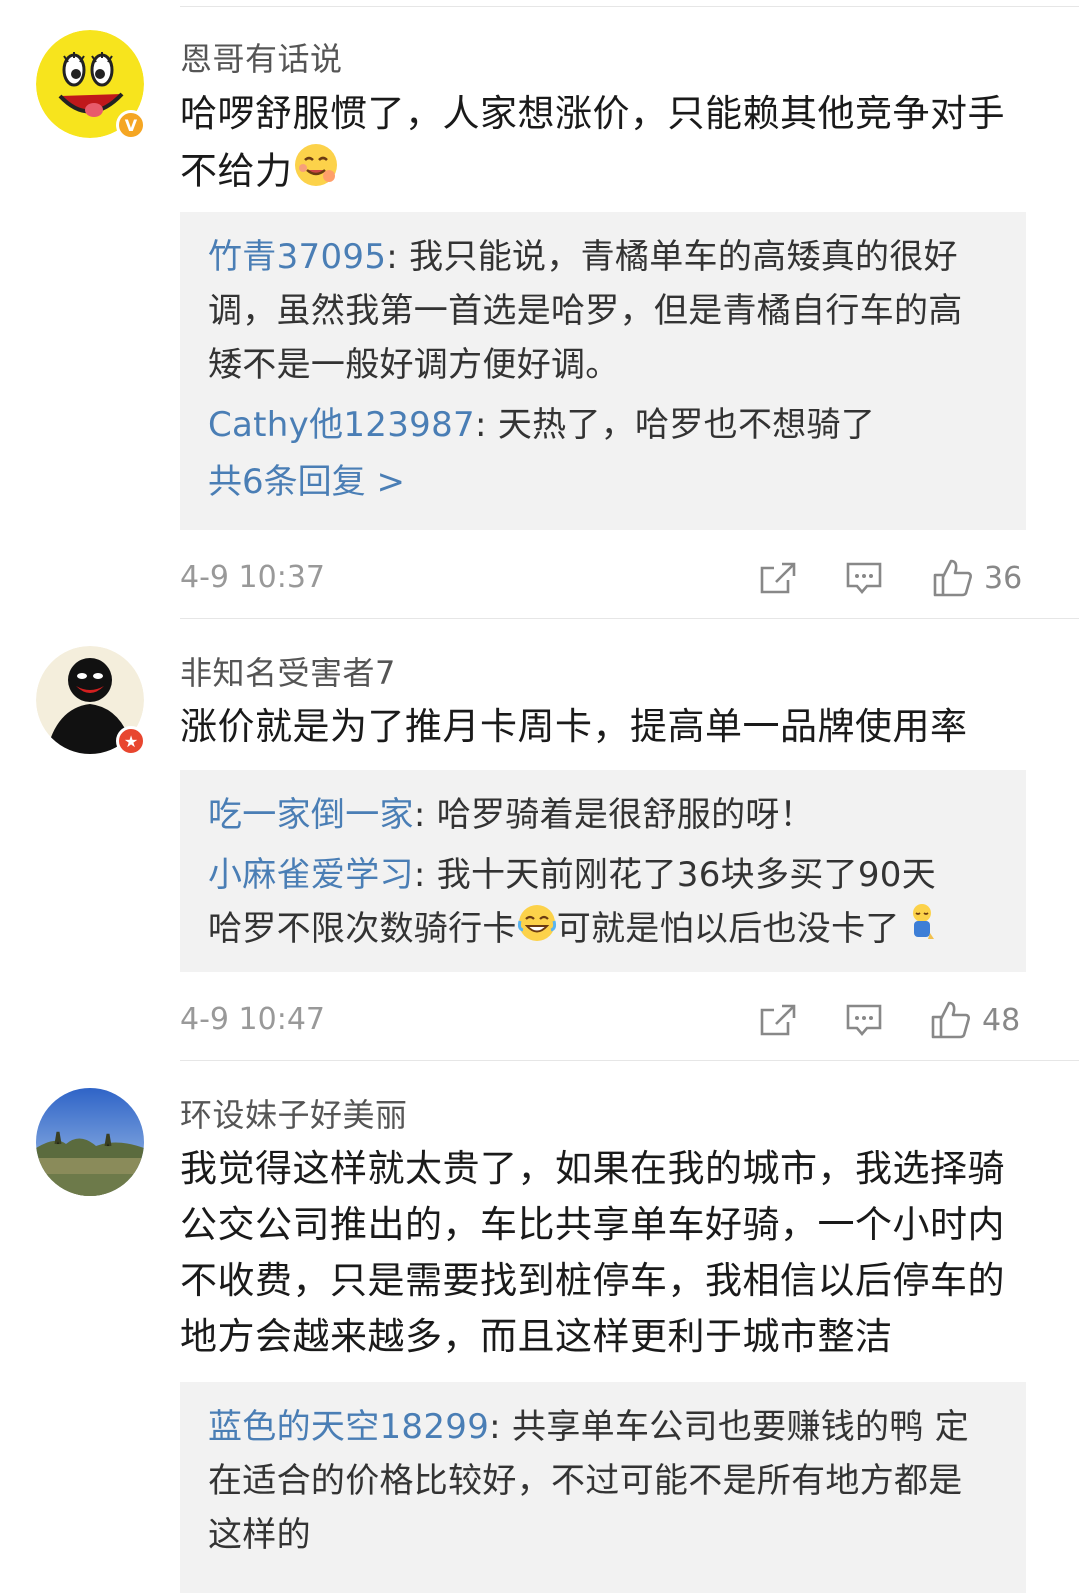  I want to click on avatar: ★, so click(91, 701).